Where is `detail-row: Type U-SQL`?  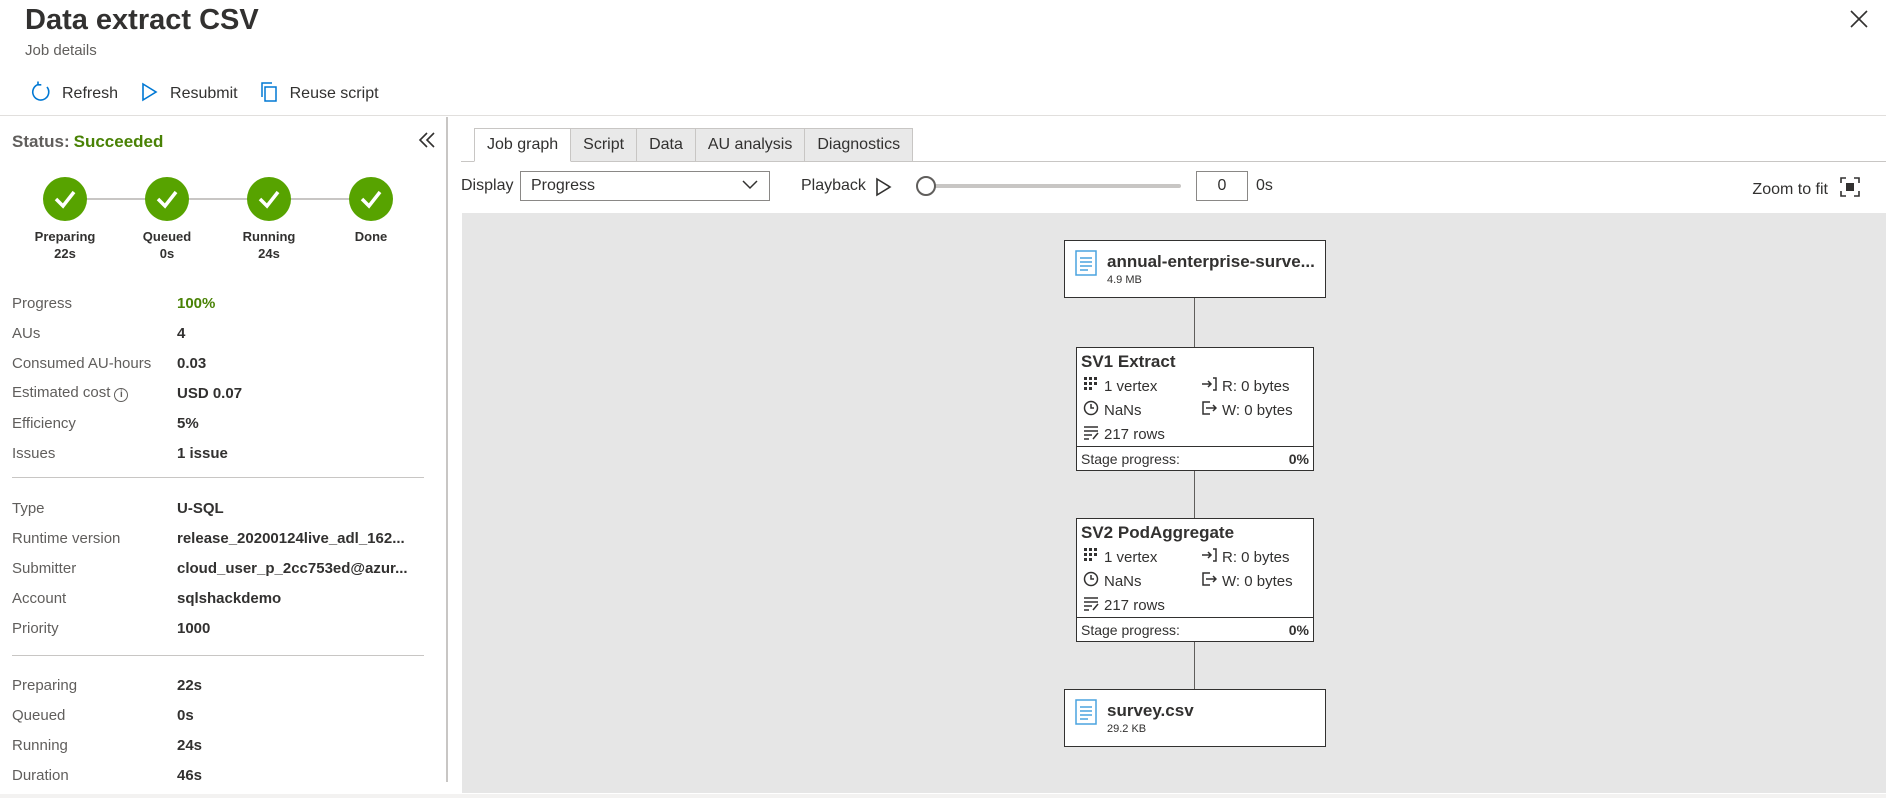
detail-row: Type U-SQL is located at coordinates (222, 508).